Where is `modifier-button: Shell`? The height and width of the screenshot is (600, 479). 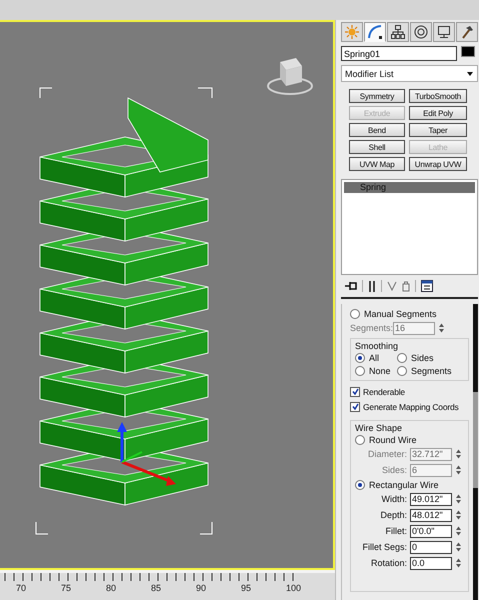 modifier-button: Shell is located at coordinates (377, 147).